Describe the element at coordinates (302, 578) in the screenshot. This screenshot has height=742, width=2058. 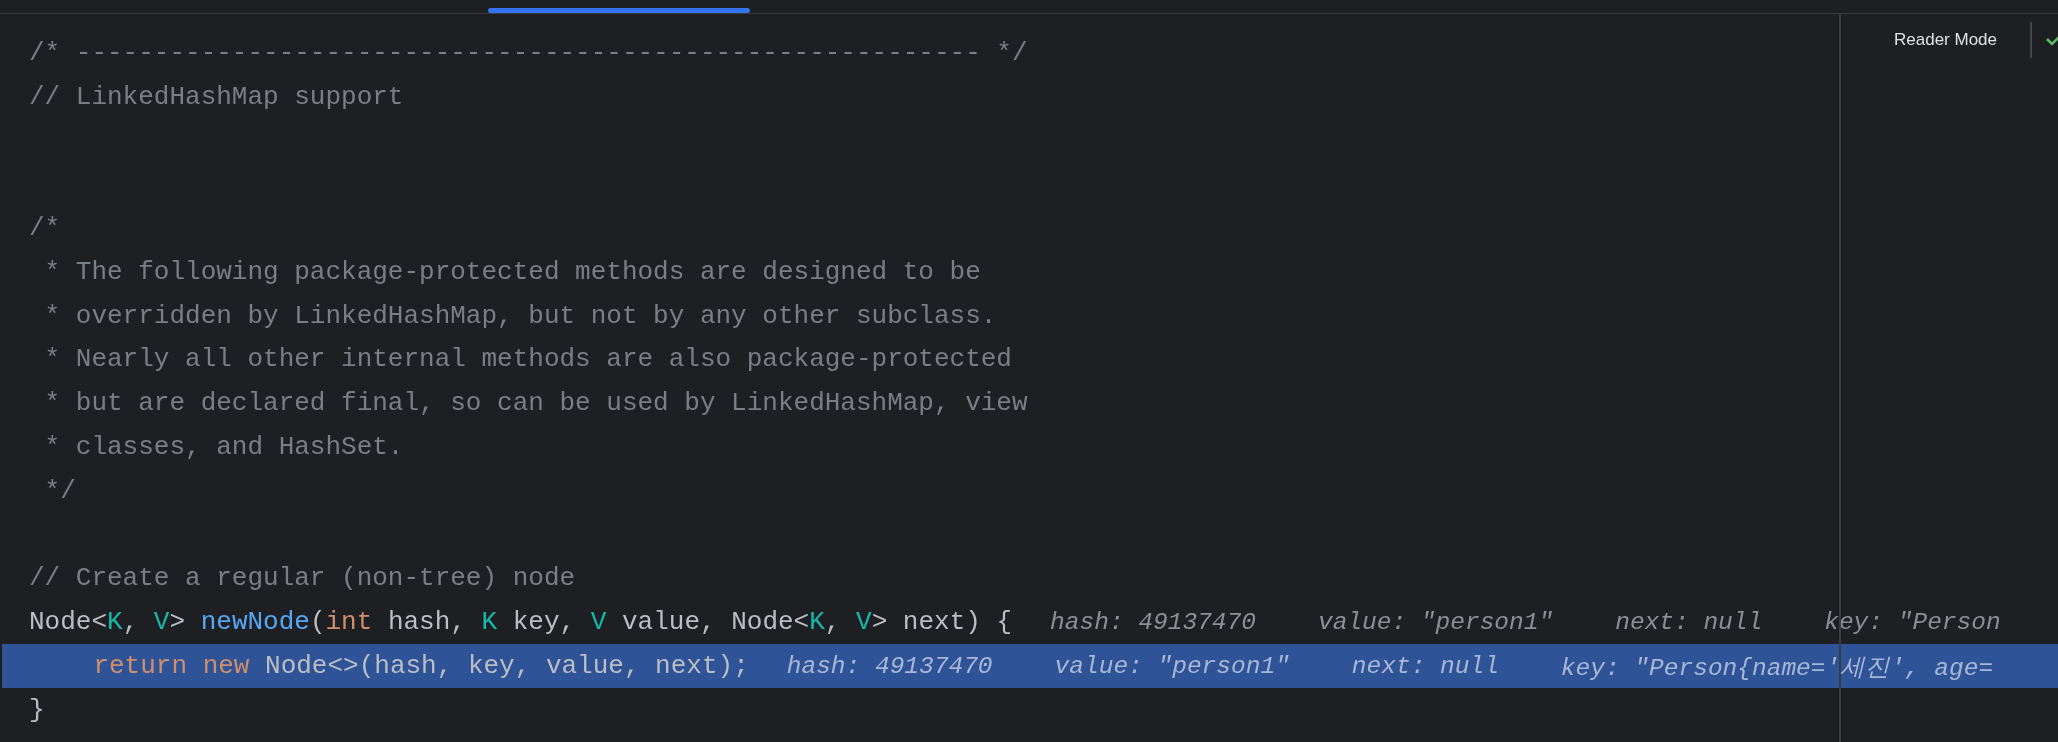
I see `code-line: // Create a regular (non-tree) node` at that location.